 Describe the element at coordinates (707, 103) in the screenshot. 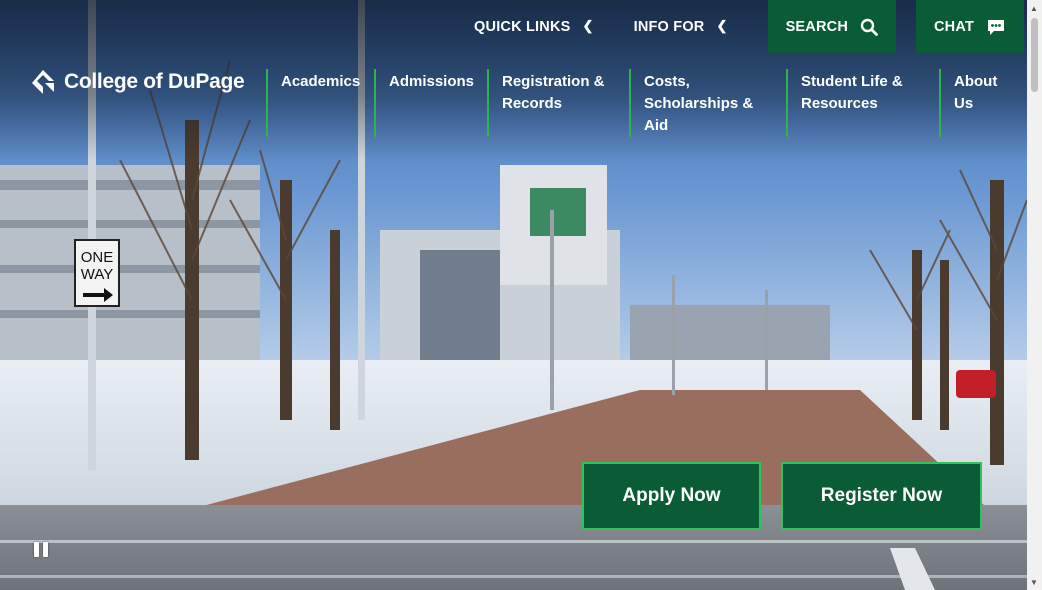

I see `nav-item-costs-scholarships-aid: Costs, Scholarships & Aid` at that location.